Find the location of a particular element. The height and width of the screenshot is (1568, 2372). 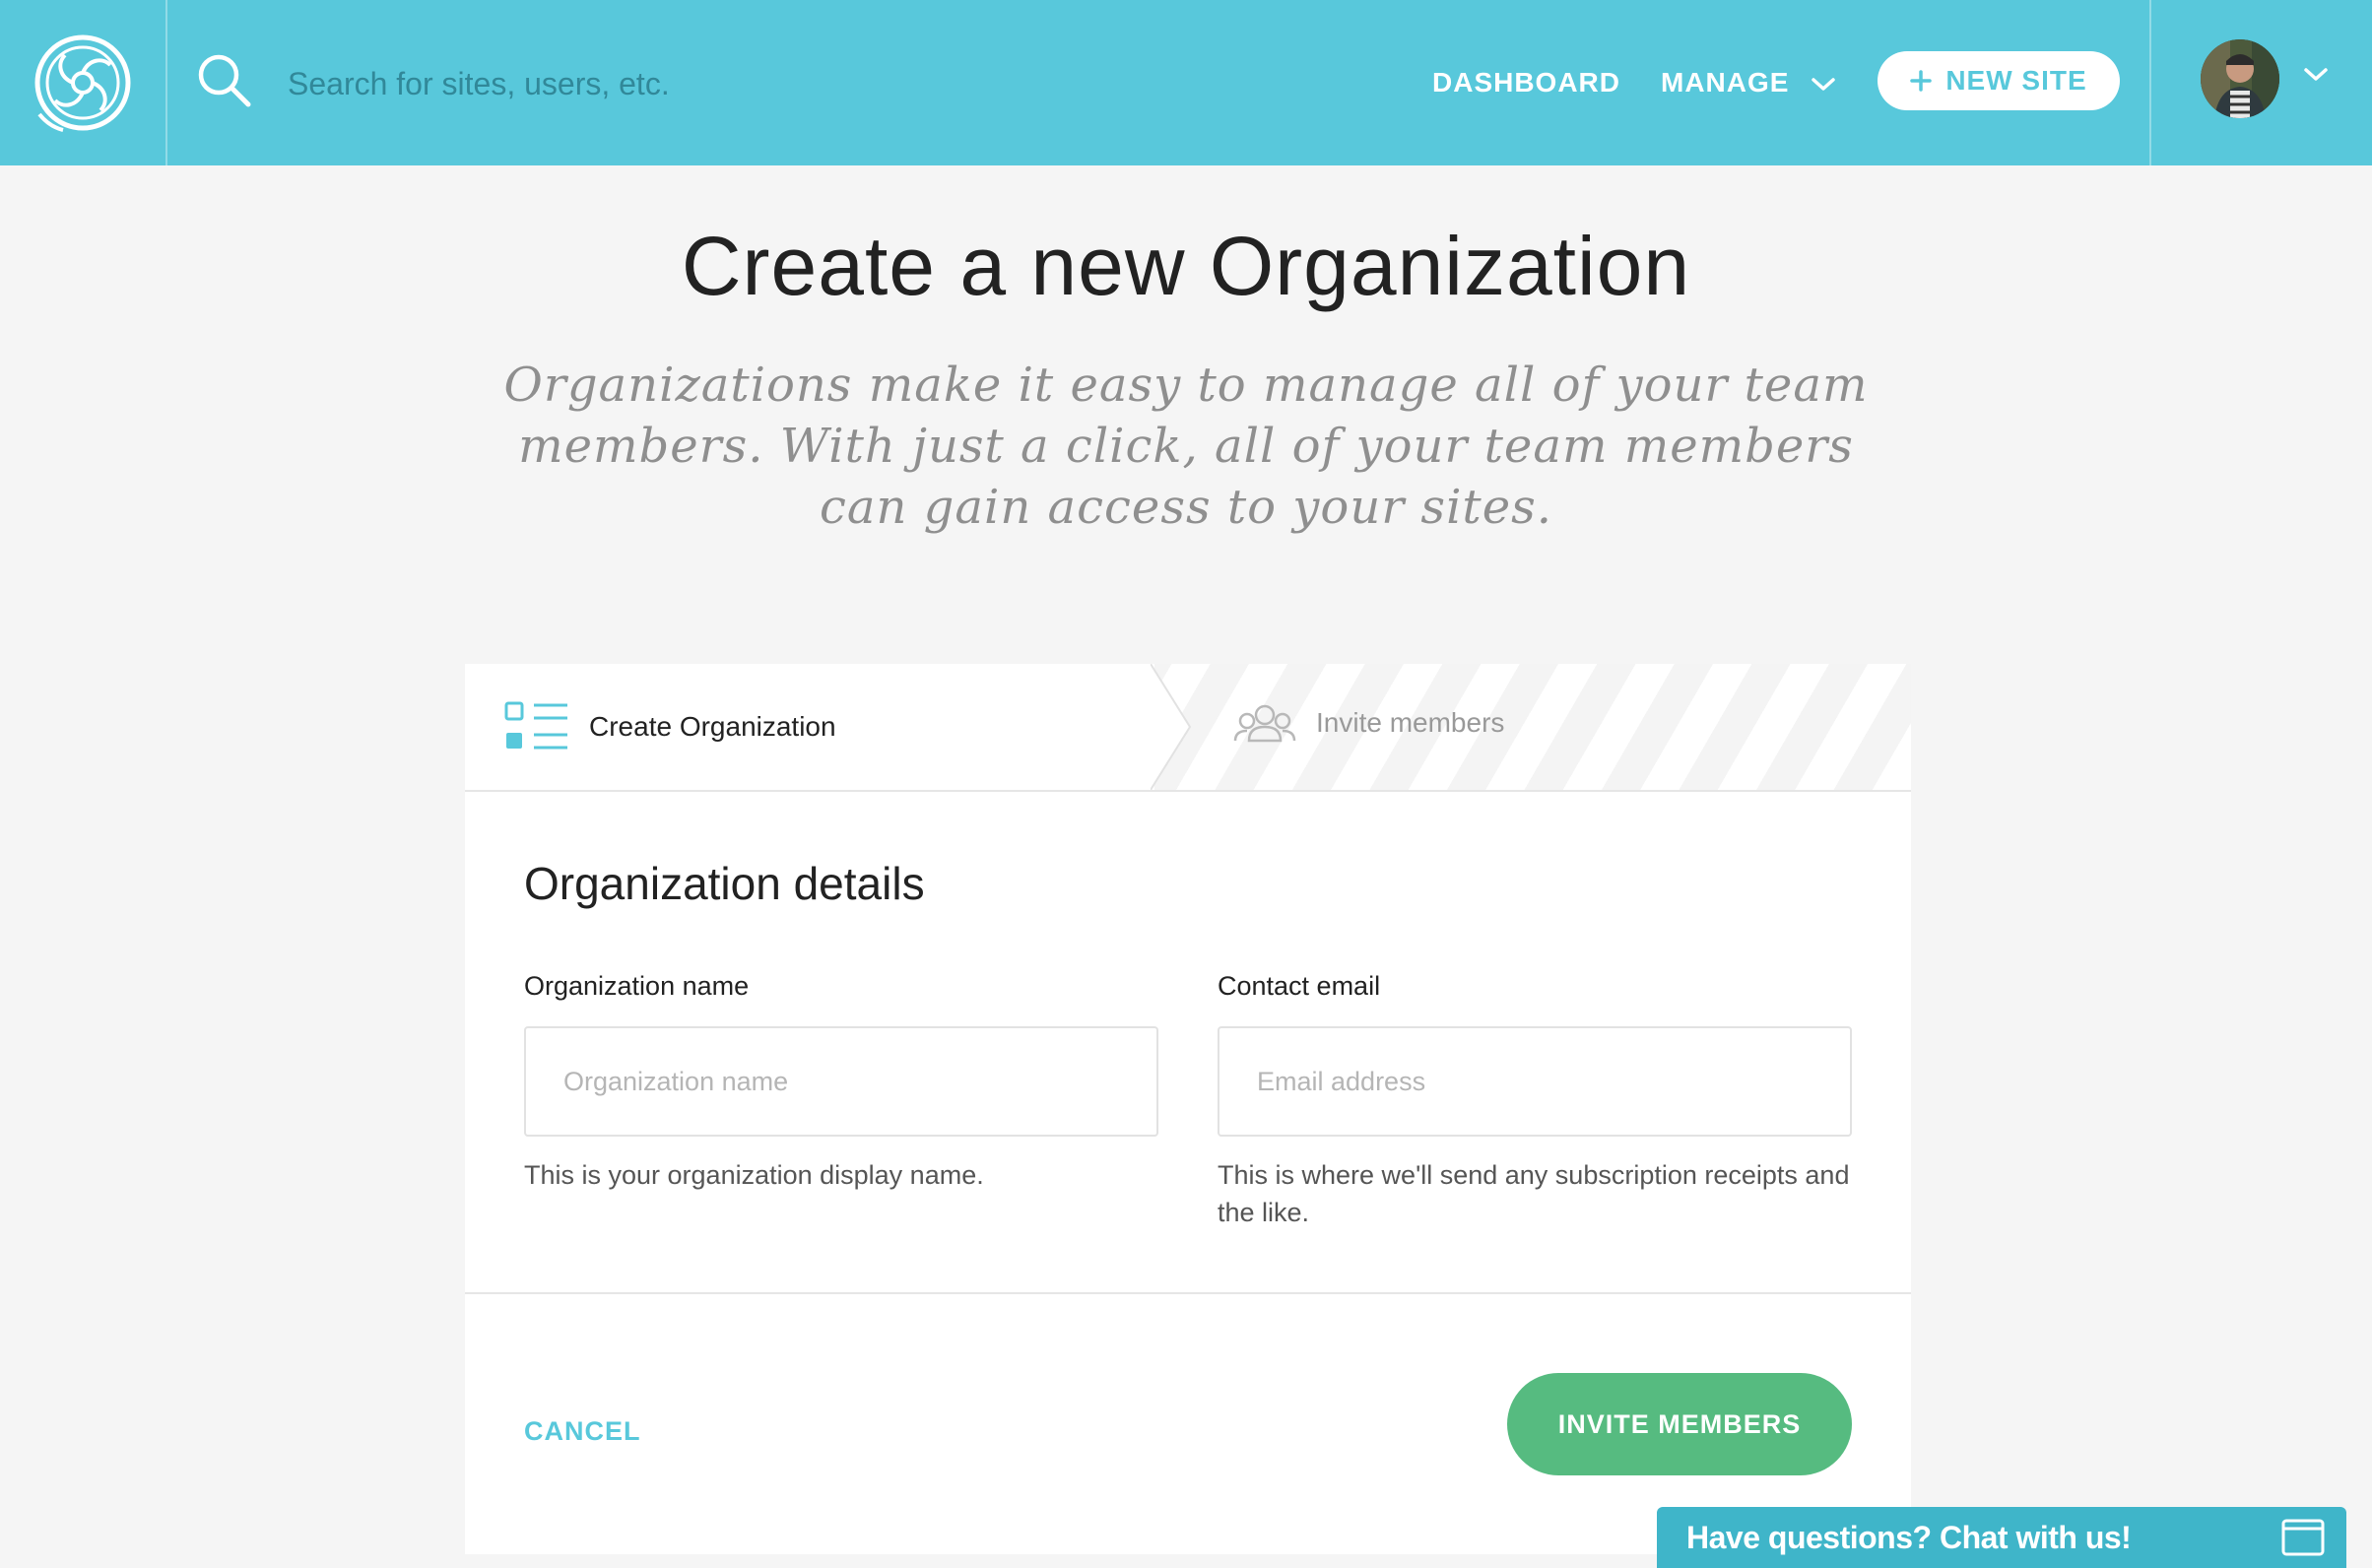

step-invite-members: Invite members is located at coordinates (1532, 727).